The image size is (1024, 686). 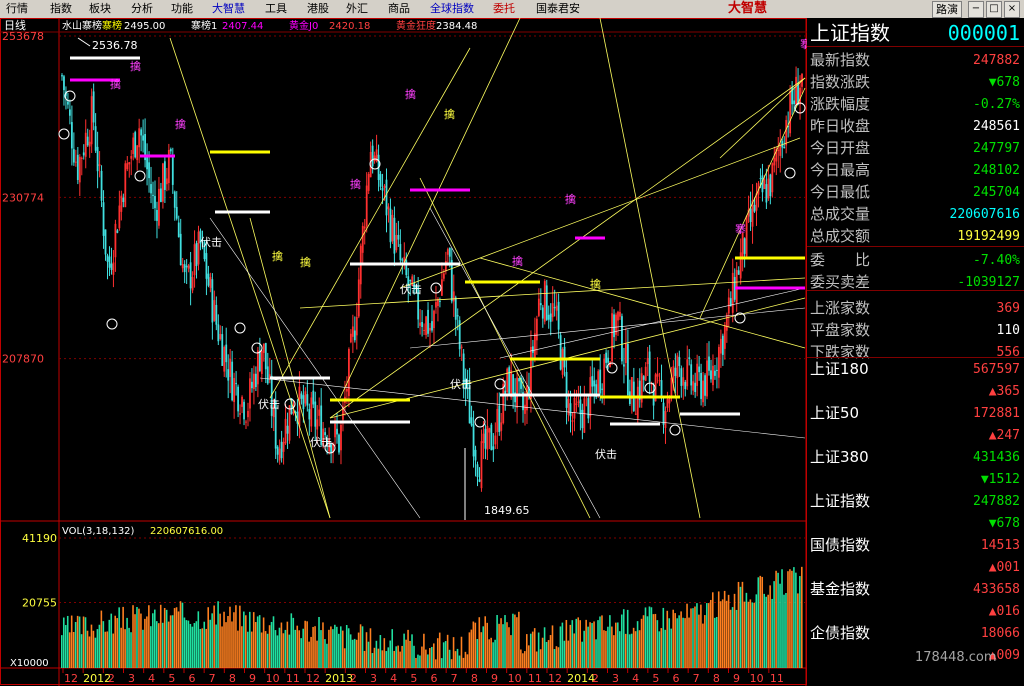 I want to click on menu-item-12: 国泰君安, so click(x=558, y=9).